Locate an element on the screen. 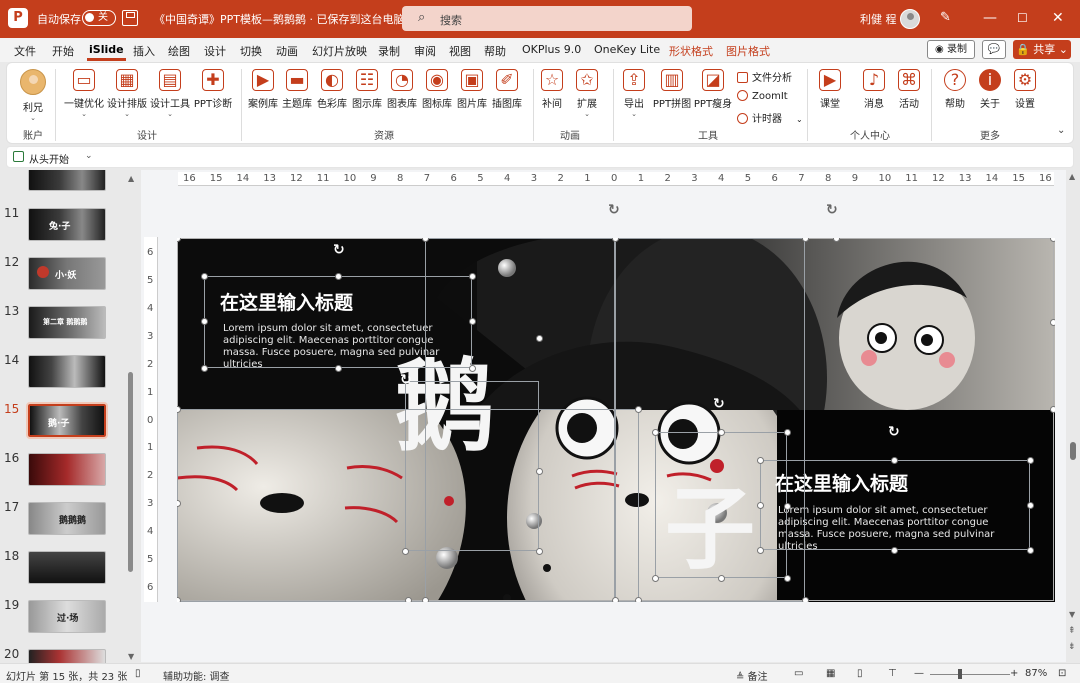 The image size is (1080, 683). timer-button: 计时器 ⌄ is located at coordinates (770, 117).